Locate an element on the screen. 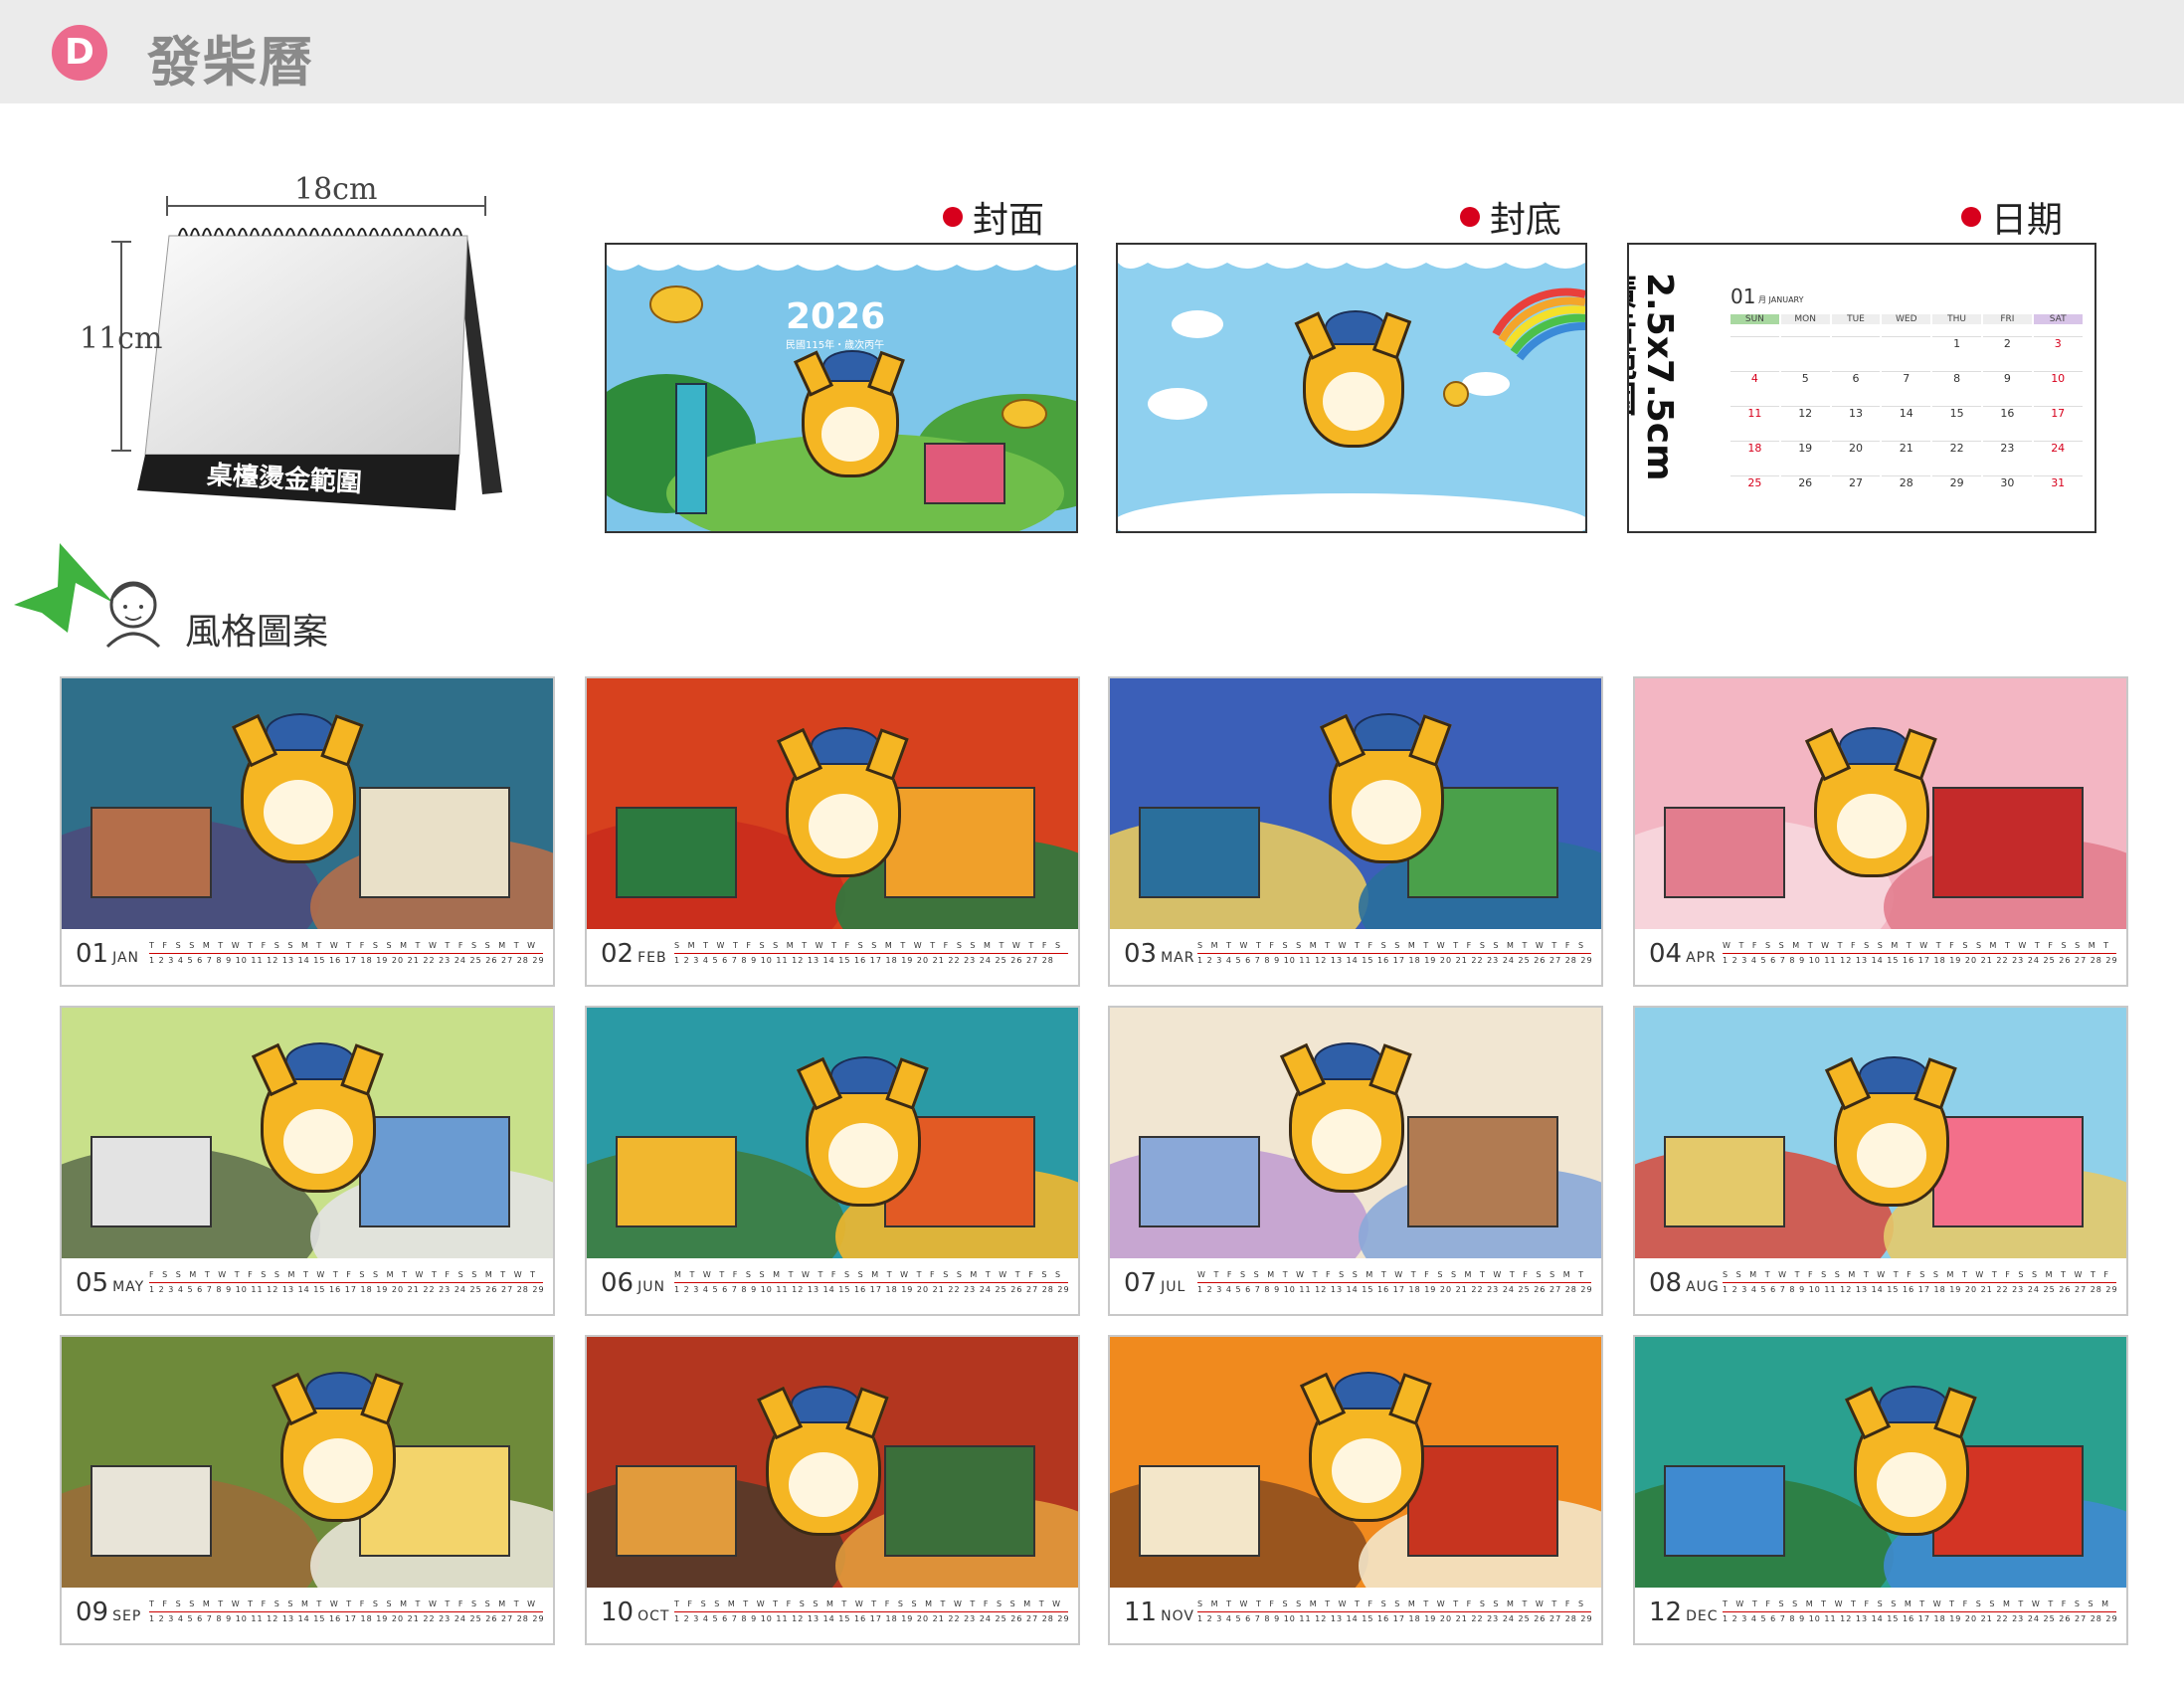 This screenshot has height=1693, width=2184. cover-label: 封面 is located at coordinates (993, 217).